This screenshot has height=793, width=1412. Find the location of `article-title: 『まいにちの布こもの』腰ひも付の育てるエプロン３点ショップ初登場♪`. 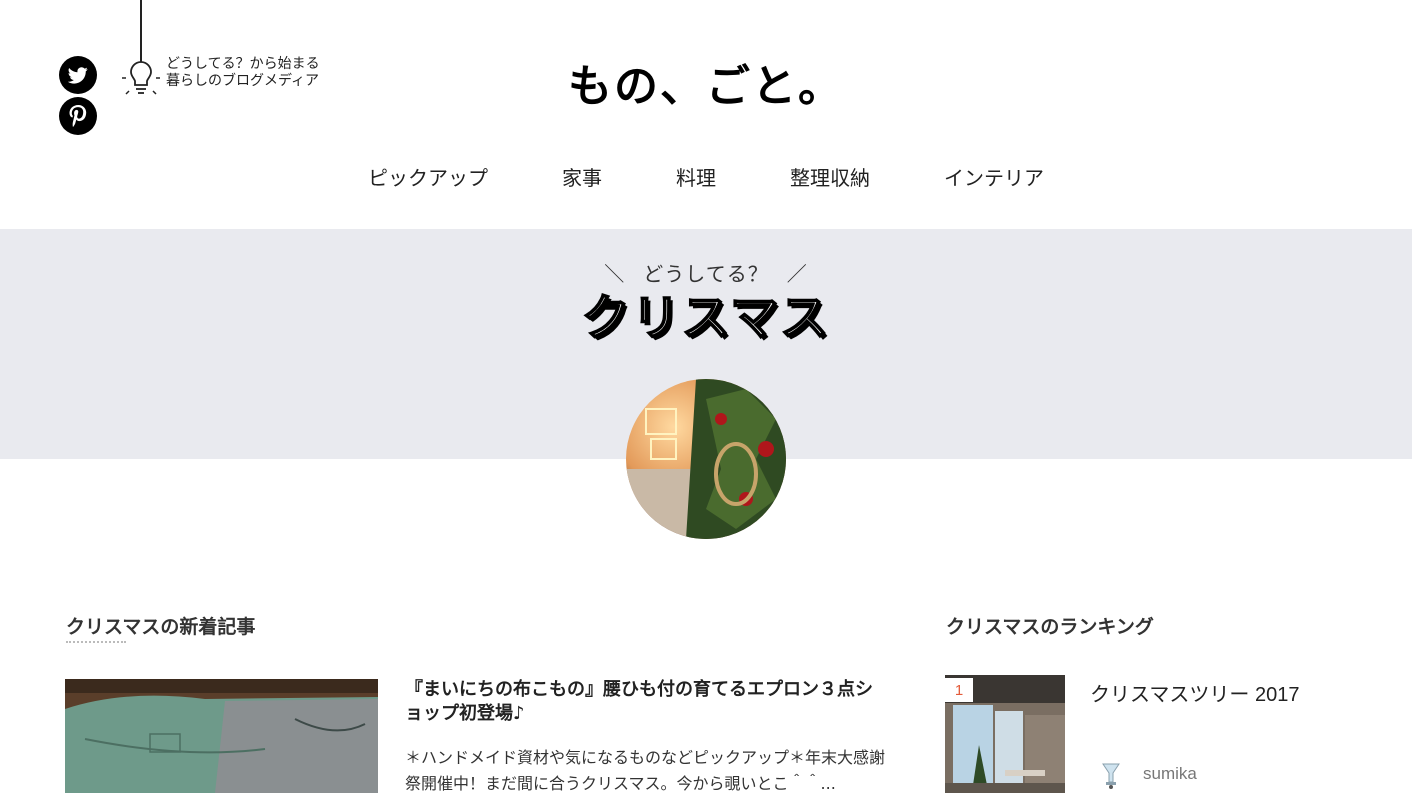

article-title: 『まいにちの布こもの』腰ひも付の育てるエプロン３点ショップ初登場♪ is located at coordinates (645, 702).